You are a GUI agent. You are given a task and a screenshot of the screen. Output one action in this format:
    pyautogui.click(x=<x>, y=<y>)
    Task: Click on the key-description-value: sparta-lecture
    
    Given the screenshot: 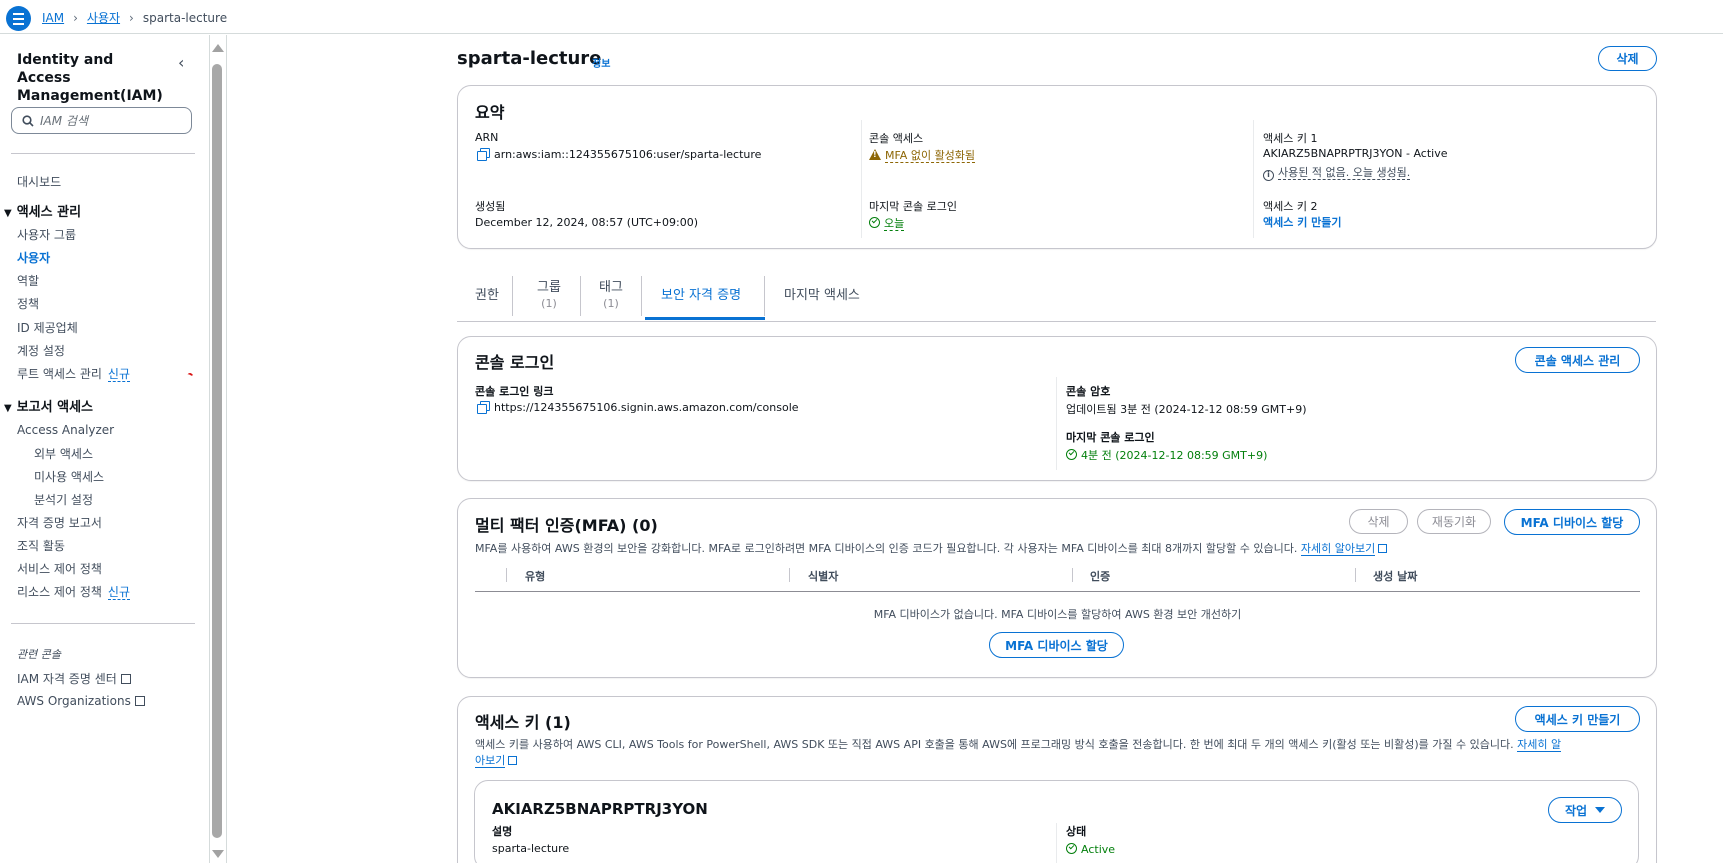 What is the action you would take?
    pyautogui.click(x=531, y=848)
    